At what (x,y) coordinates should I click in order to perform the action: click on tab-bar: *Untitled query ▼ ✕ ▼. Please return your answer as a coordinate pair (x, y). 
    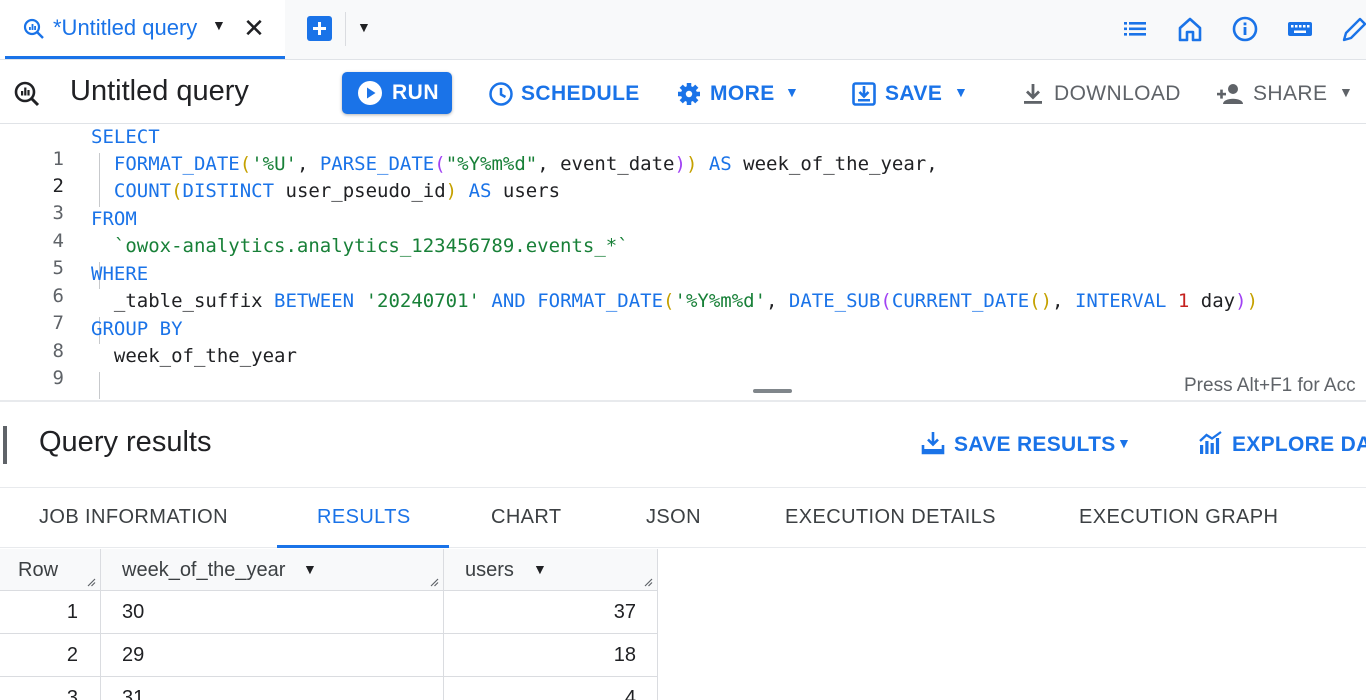
    Looking at the image, I should click on (683, 30).